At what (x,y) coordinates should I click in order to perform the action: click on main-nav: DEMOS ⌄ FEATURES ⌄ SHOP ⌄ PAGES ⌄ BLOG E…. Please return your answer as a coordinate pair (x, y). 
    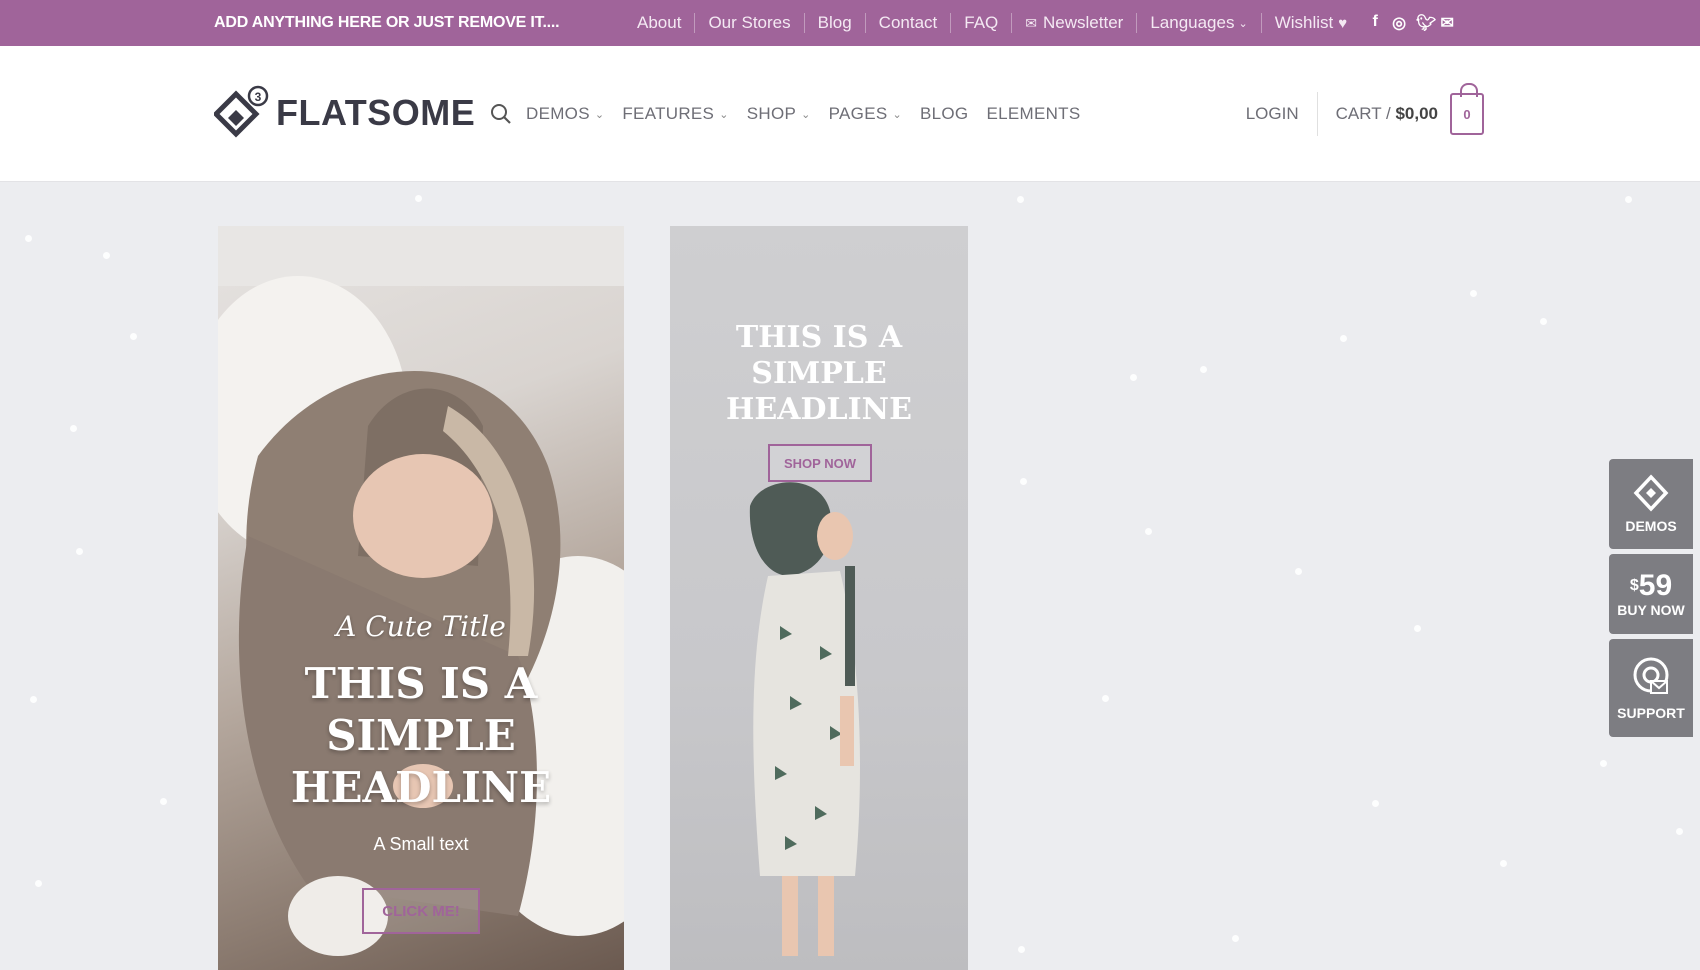
    Looking at the image, I should click on (794, 114).